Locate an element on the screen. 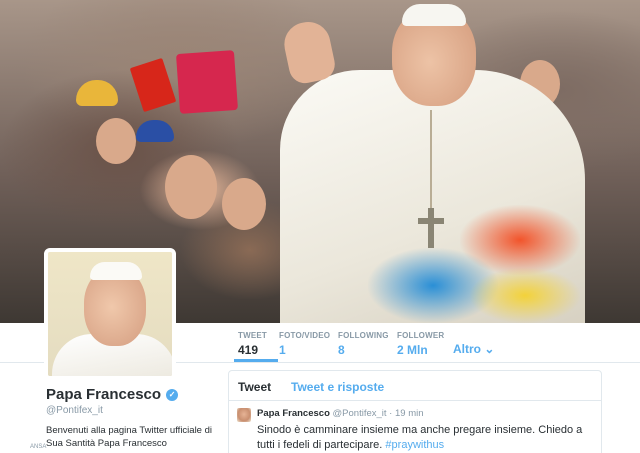 This screenshot has height=453, width=640. stat-value: 8 is located at coordinates (341, 350).